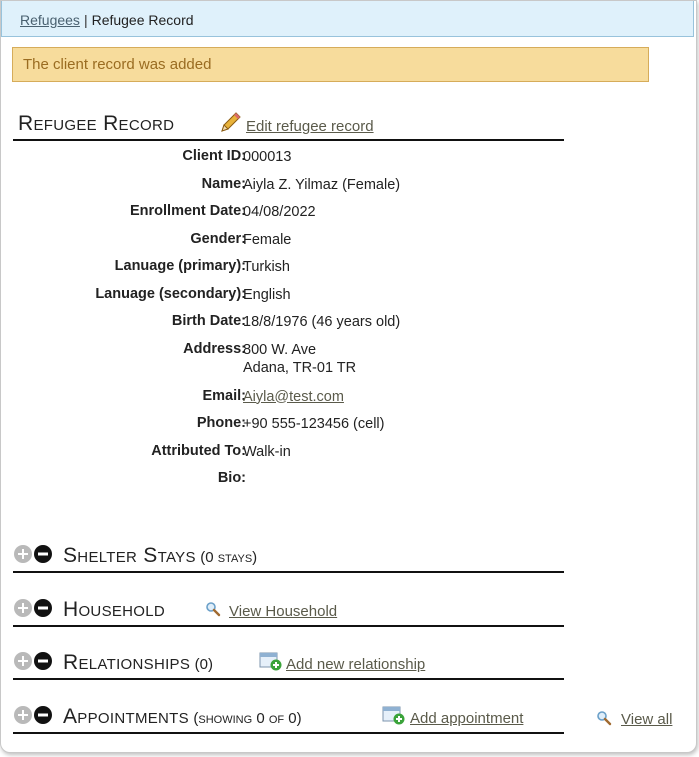 The width and height of the screenshot is (699, 757). What do you see at coordinates (247, 718) in the screenshot?
I see `section-count: (showing 0 of 0)` at bounding box center [247, 718].